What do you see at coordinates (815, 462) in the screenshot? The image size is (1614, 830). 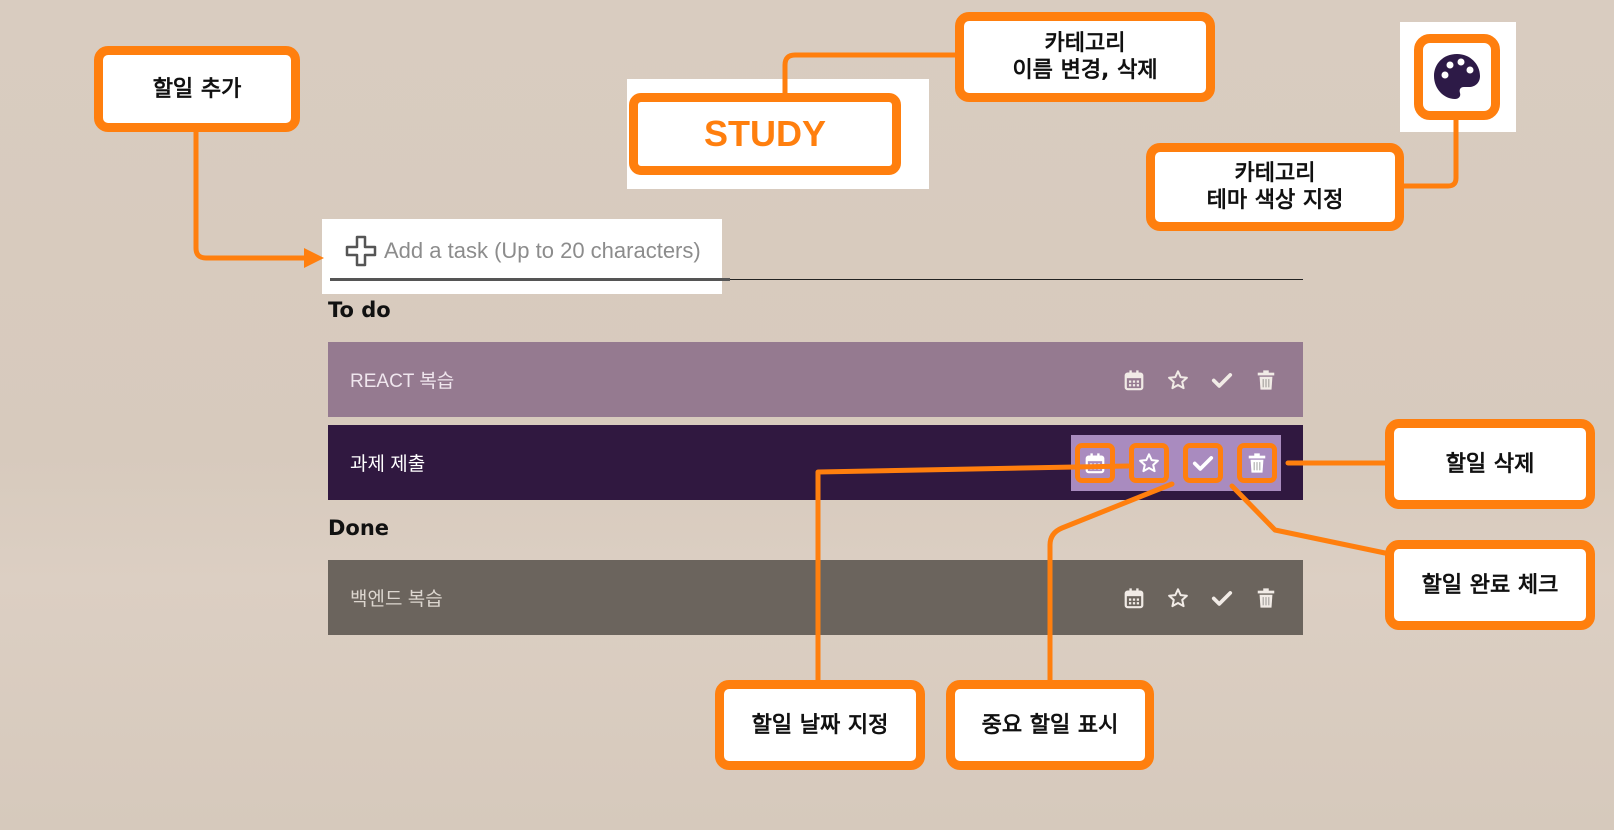 I see `task-row: 과제 제출` at bounding box center [815, 462].